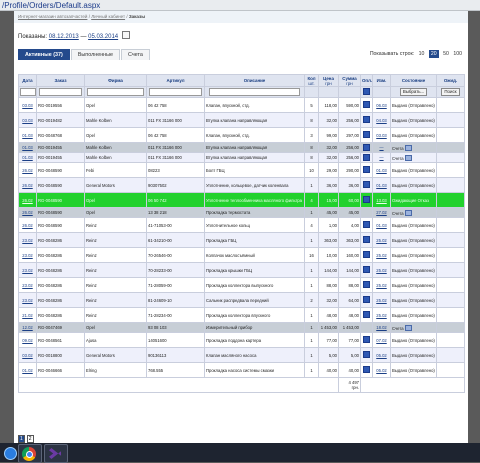  What do you see at coordinates (349, 255) in the screenshot?
I see `row-sum: 160,00` at bounding box center [349, 255].